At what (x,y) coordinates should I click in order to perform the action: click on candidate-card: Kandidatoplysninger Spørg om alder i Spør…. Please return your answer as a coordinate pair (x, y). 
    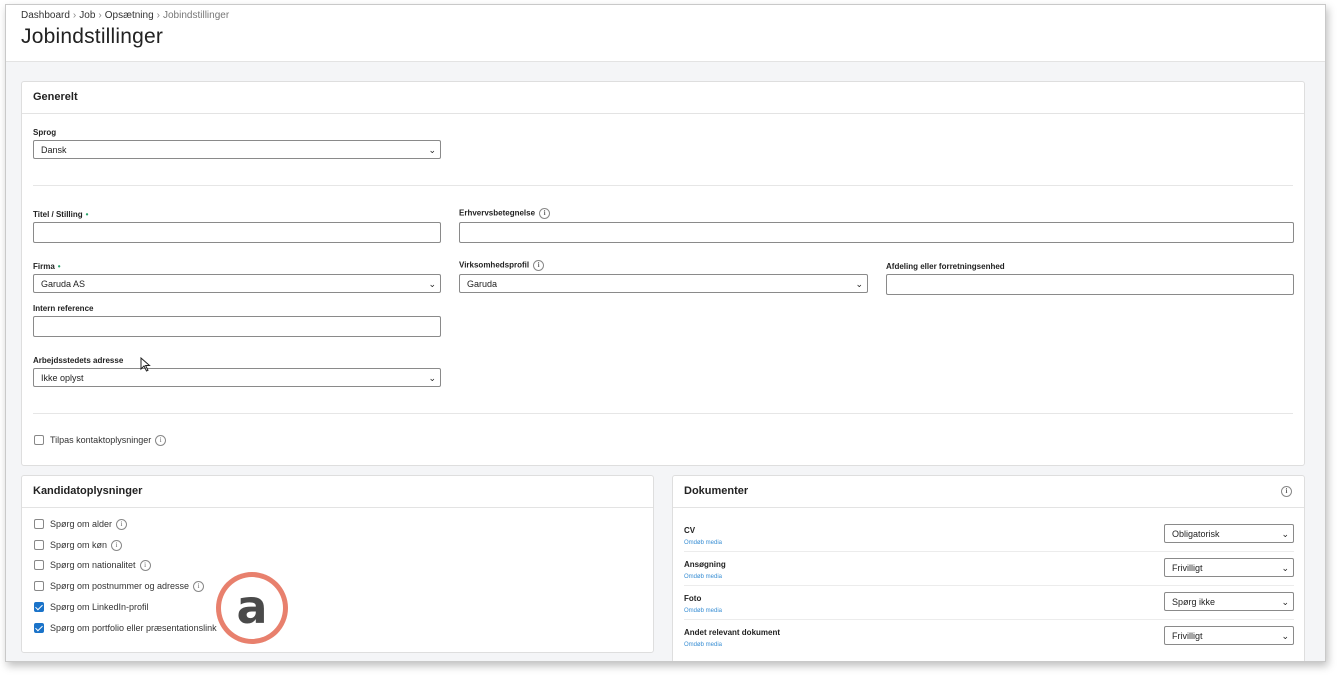
    Looking at the image, I should click on (337, 564).